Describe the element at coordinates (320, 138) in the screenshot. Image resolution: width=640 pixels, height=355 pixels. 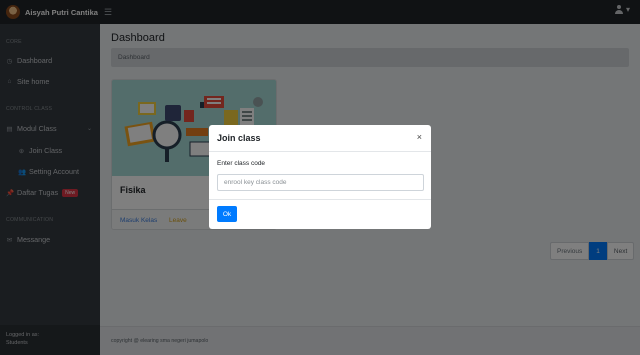
I see `modal-header: Join class ×` at that location.